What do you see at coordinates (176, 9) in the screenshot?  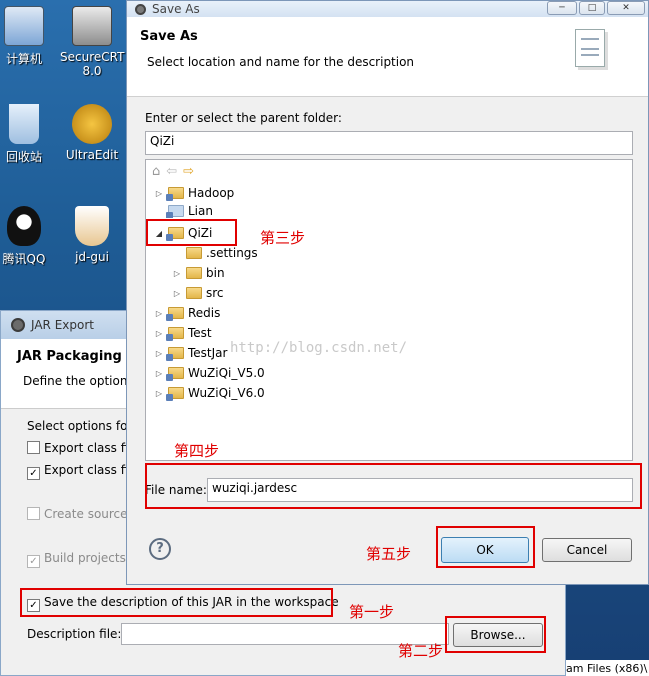 I see `save-as-title: Save As` at bounding box center [176, 9].